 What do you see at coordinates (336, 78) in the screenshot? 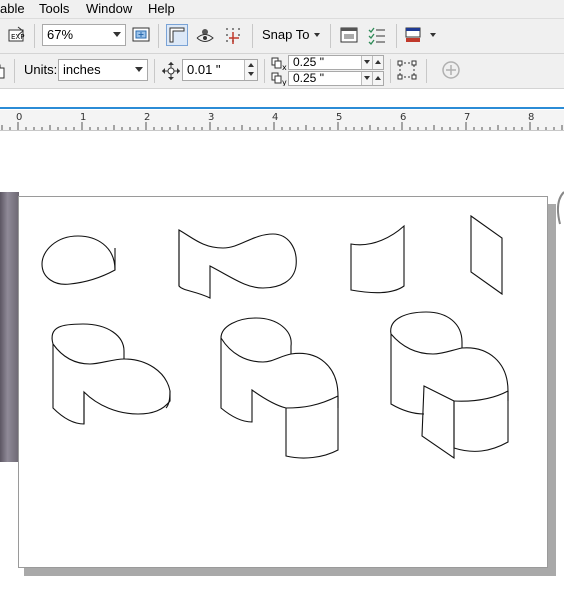
I see `duplicate-y-input: 0.25 "` at bounding box center [336, 78].